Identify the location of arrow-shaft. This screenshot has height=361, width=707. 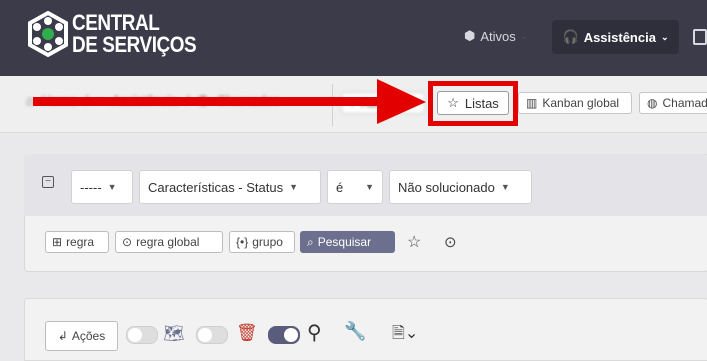
(210, 101).